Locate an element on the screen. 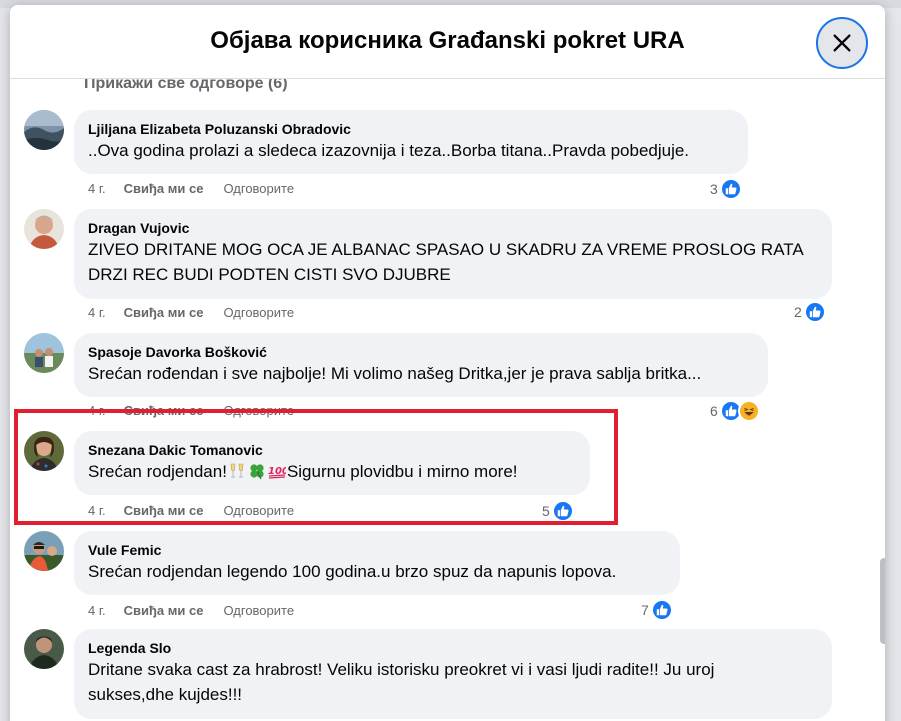 This screenshot has width=901, height=721. hundred-points-emoji: 100 is located at coordinates (277, 472).